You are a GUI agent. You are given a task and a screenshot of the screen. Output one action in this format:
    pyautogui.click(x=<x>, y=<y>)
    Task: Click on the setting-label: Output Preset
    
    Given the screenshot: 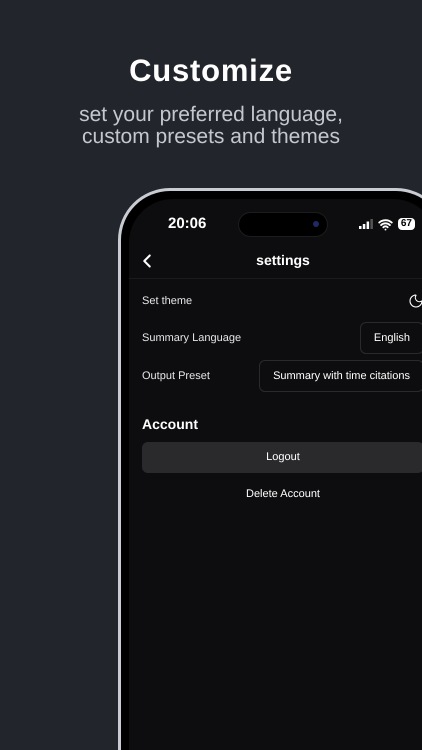 What is the action you would take?
    pyautogui.click(x=176, y=376)
    